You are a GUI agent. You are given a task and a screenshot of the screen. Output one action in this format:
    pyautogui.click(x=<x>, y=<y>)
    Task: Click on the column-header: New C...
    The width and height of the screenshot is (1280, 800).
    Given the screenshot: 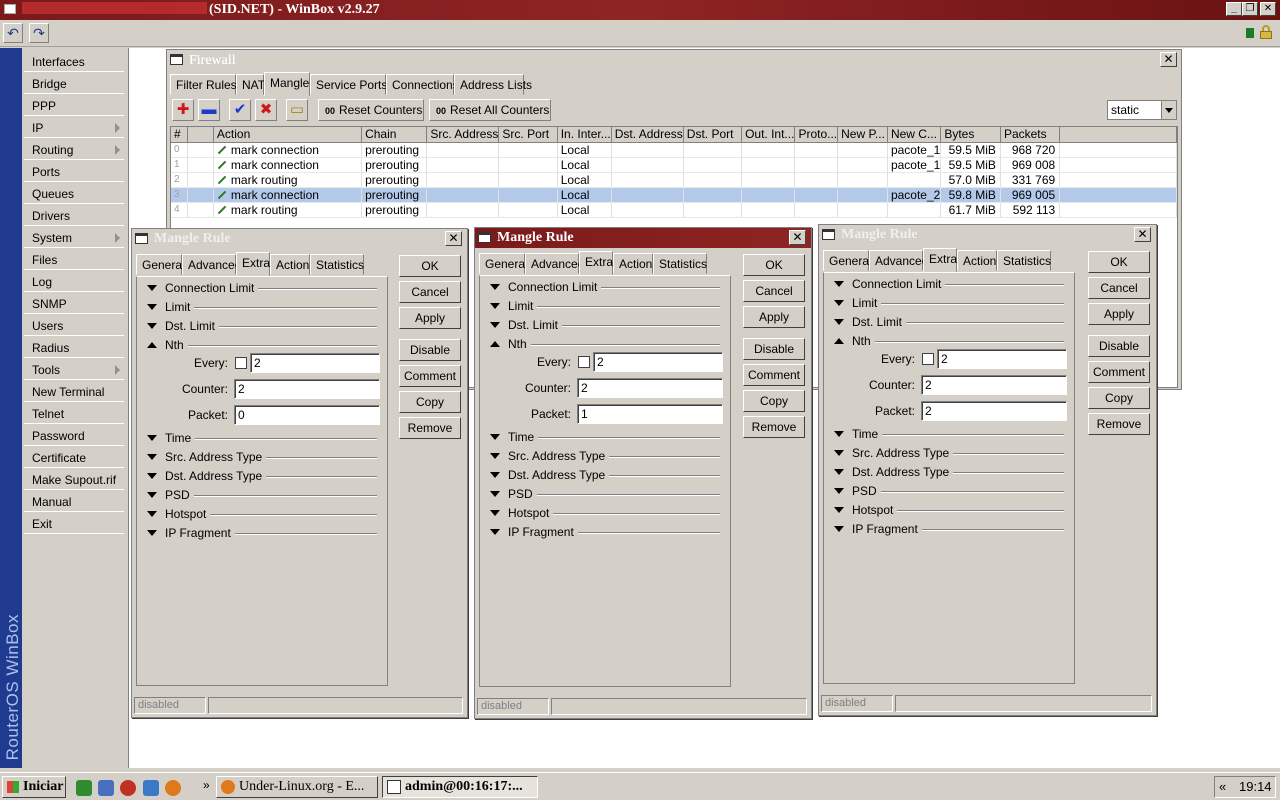 What is the action you would take?
    pyautogui.click(x=914, y=135)
    